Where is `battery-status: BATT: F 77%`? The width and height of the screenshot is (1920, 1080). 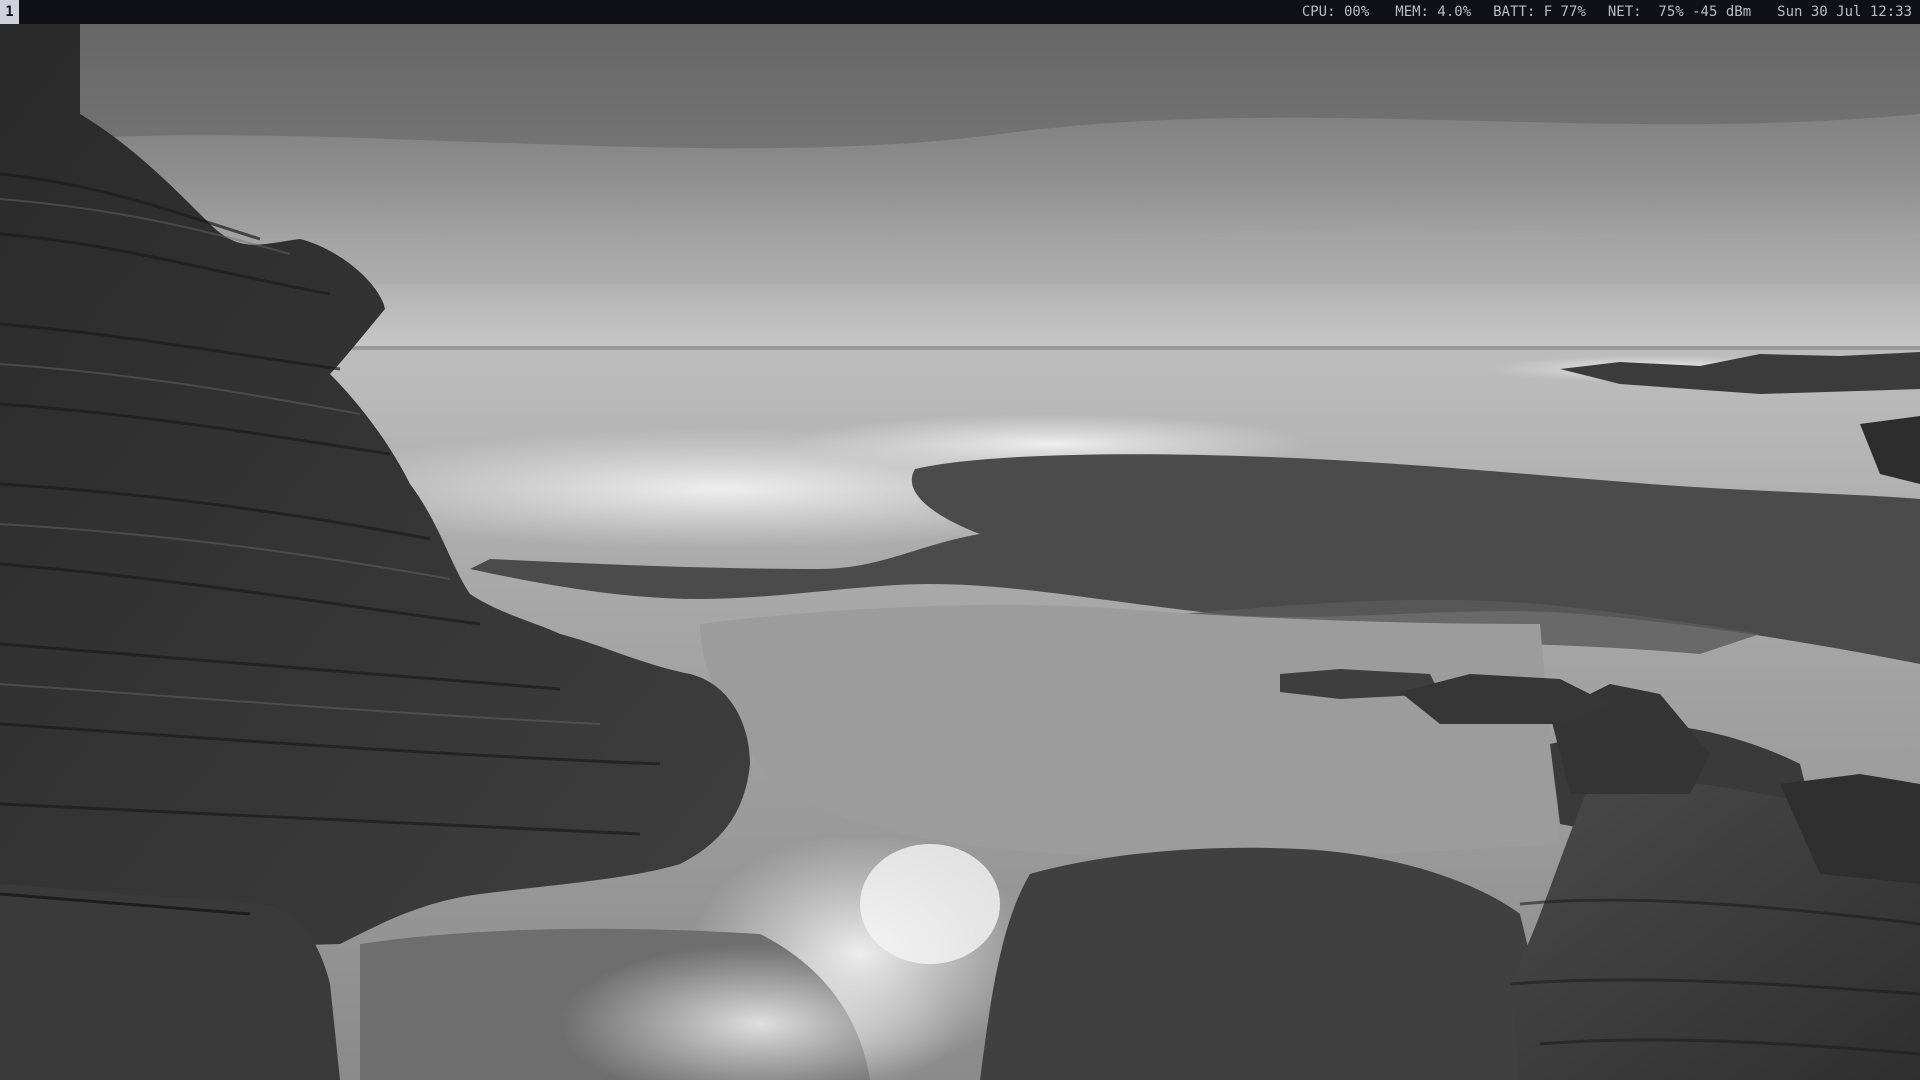
battery-status: BATT: F 77% is located at coordinates (1539, 12).